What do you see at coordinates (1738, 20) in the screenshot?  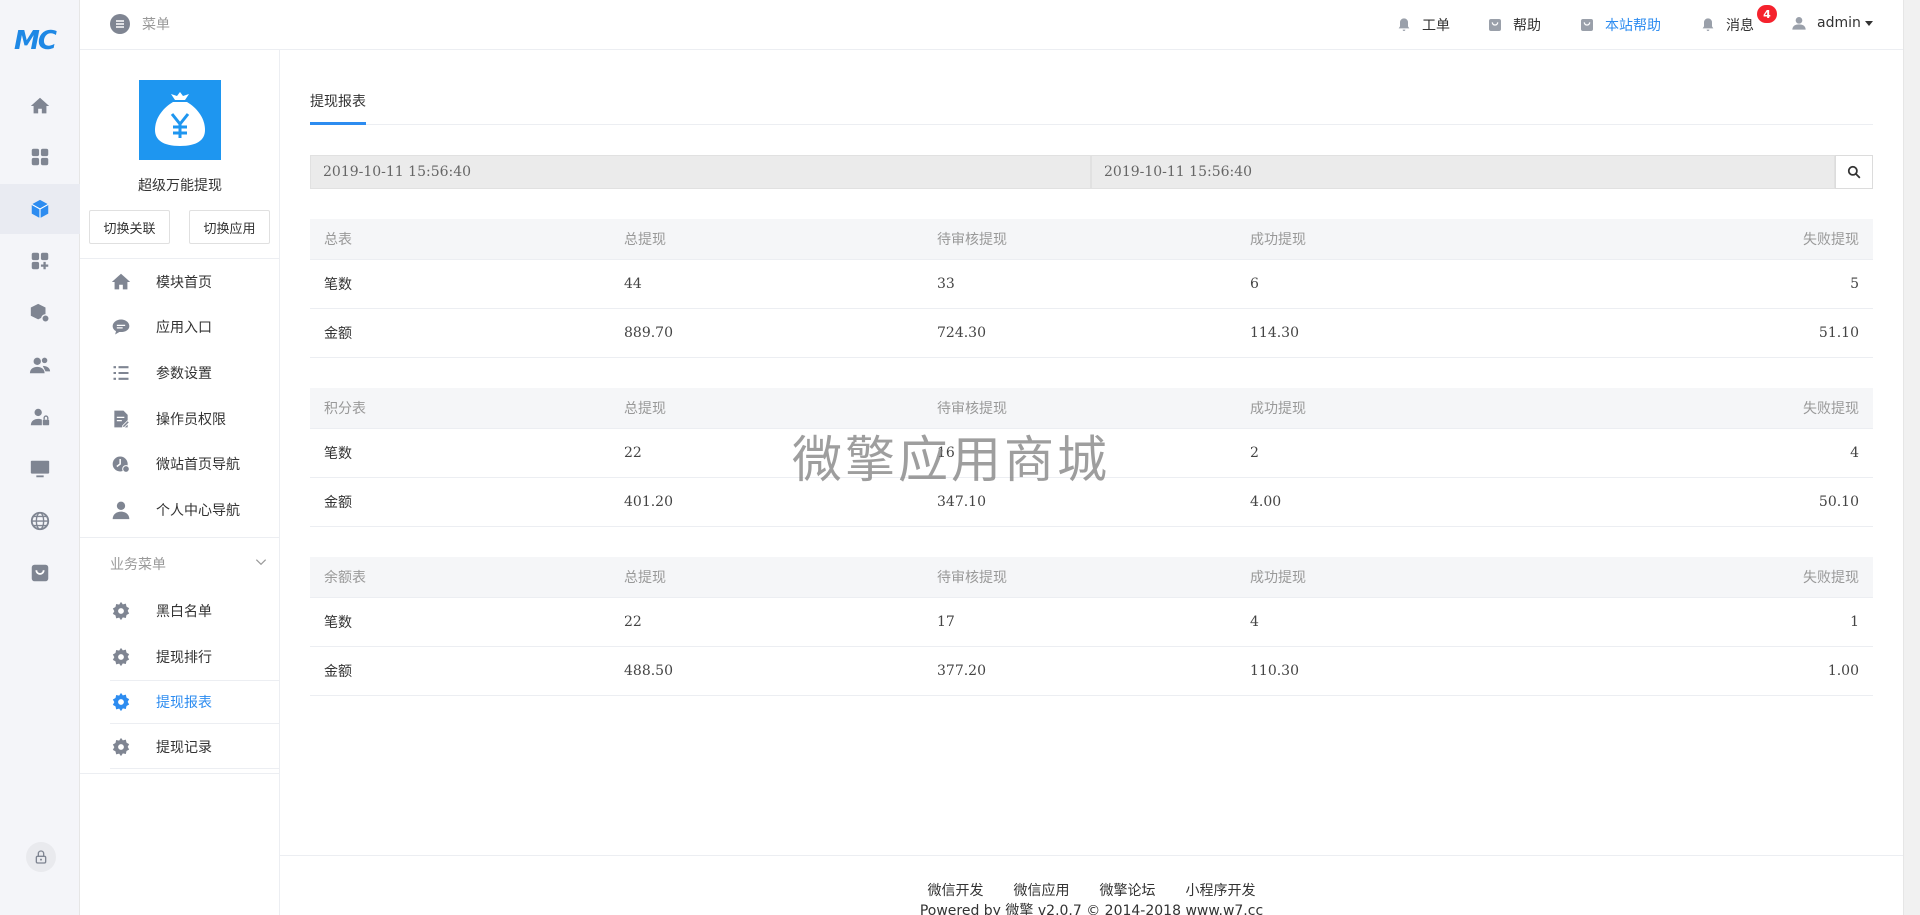 I see `messages-link: 消息 4` at bounding box center [1738, 20].